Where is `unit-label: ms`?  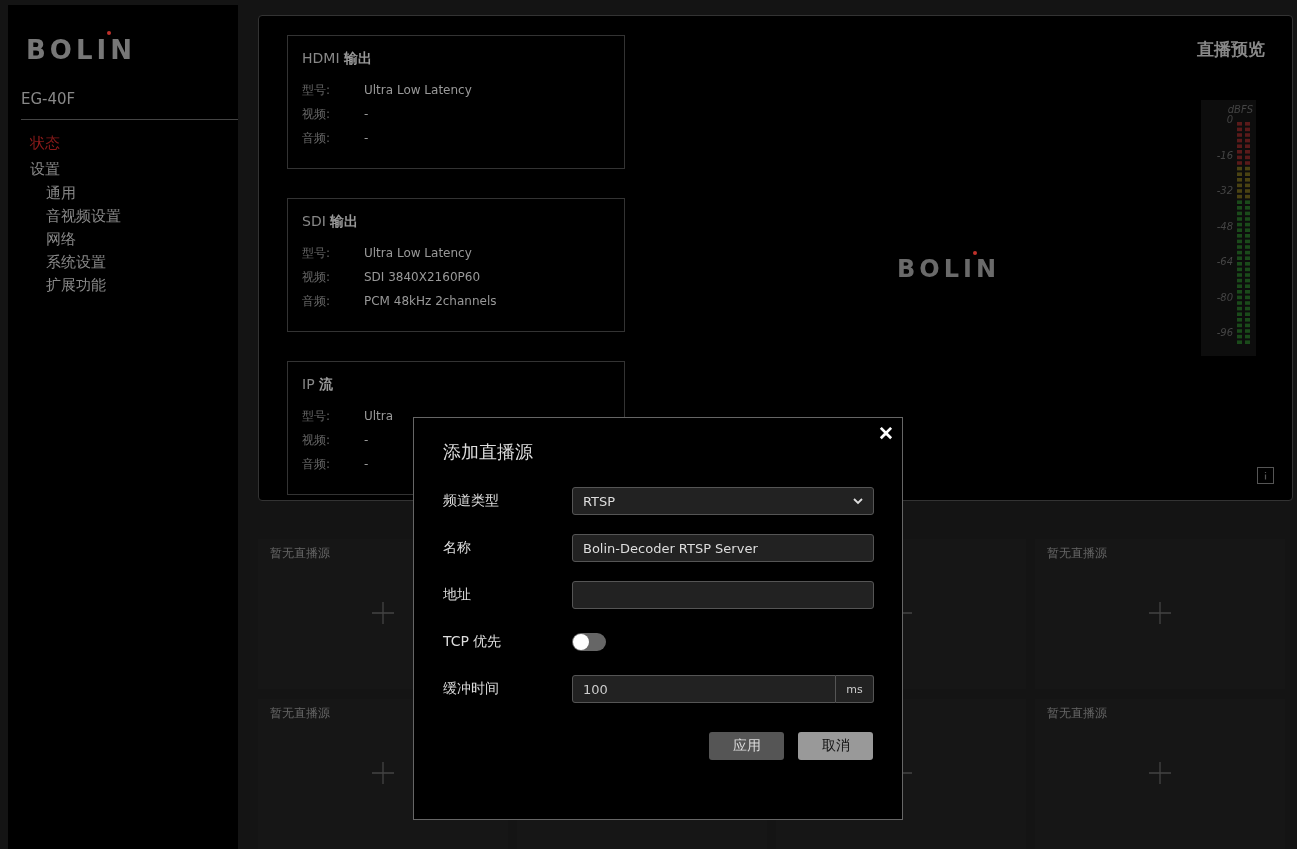 unit-label: ms is located at coordinates (855, 689).